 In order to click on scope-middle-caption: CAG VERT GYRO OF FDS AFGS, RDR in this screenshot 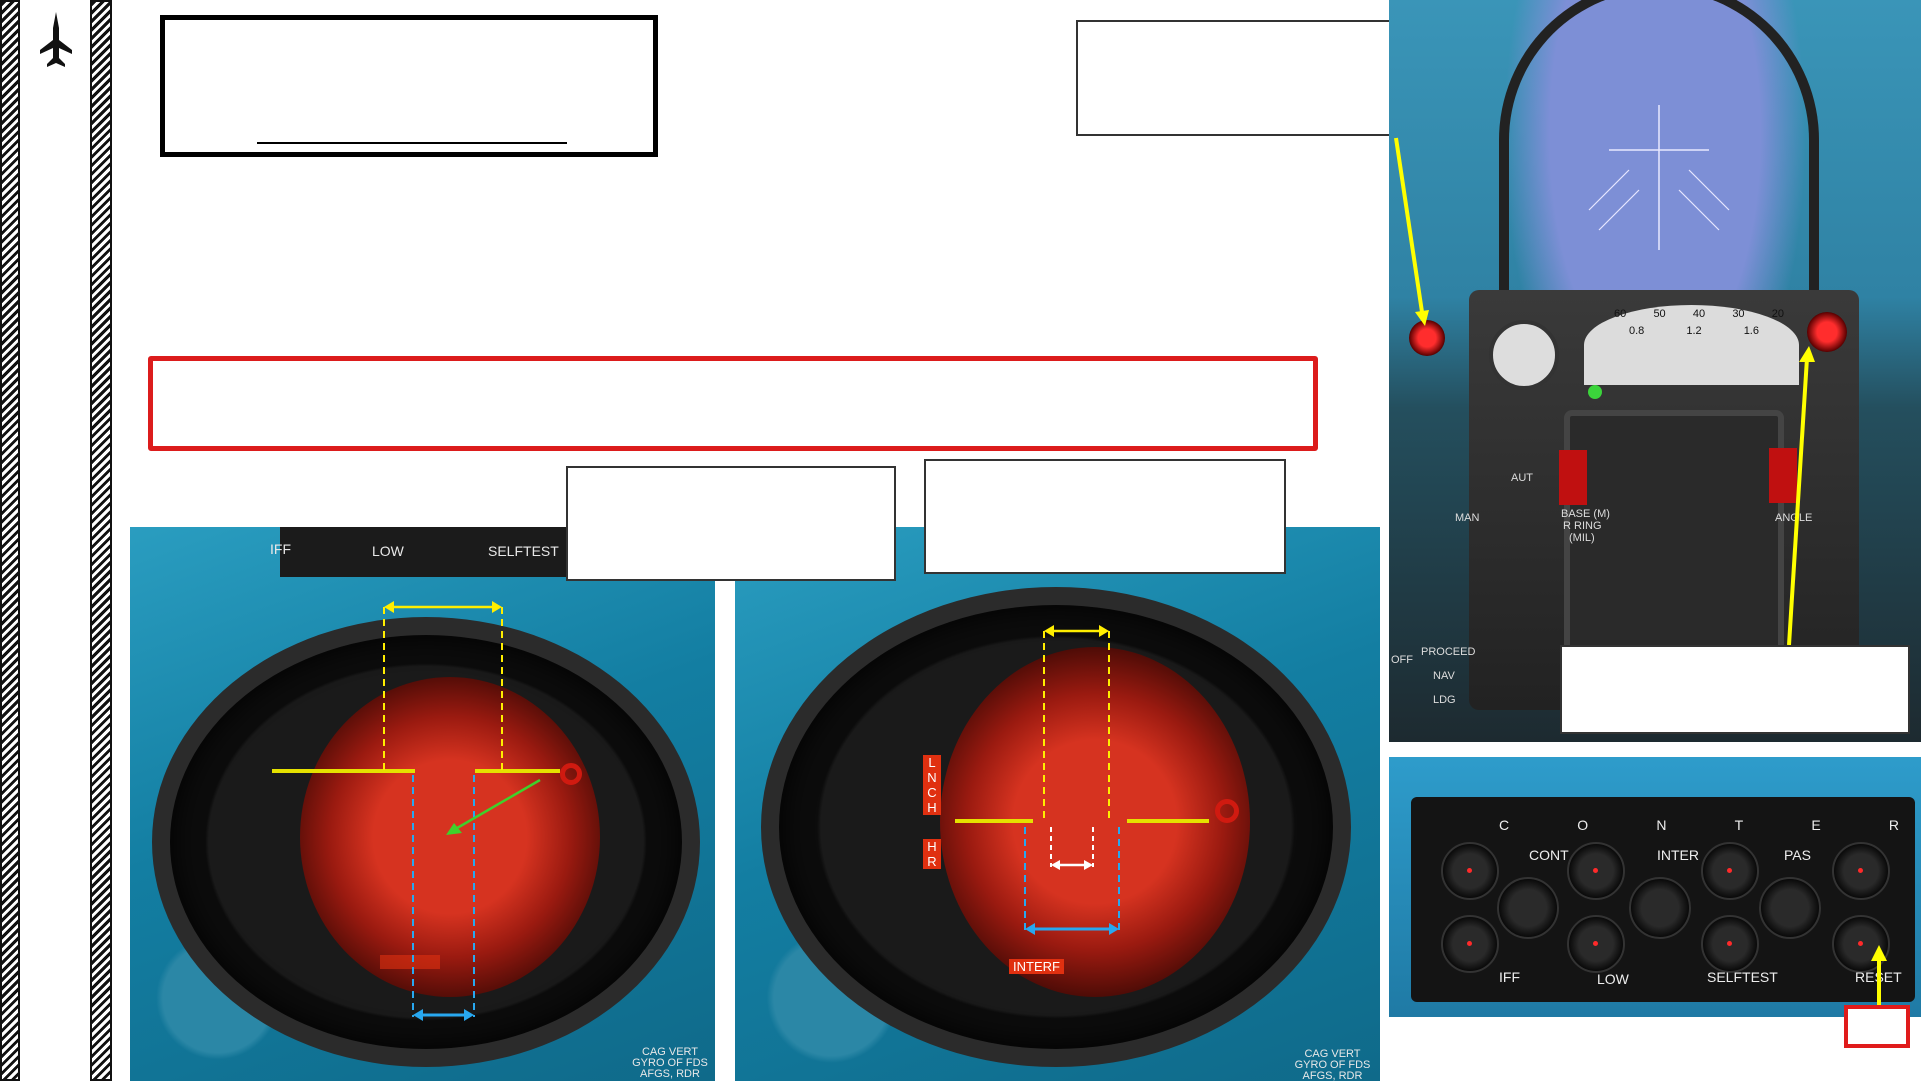, I will do `click(1332, 1065)`.